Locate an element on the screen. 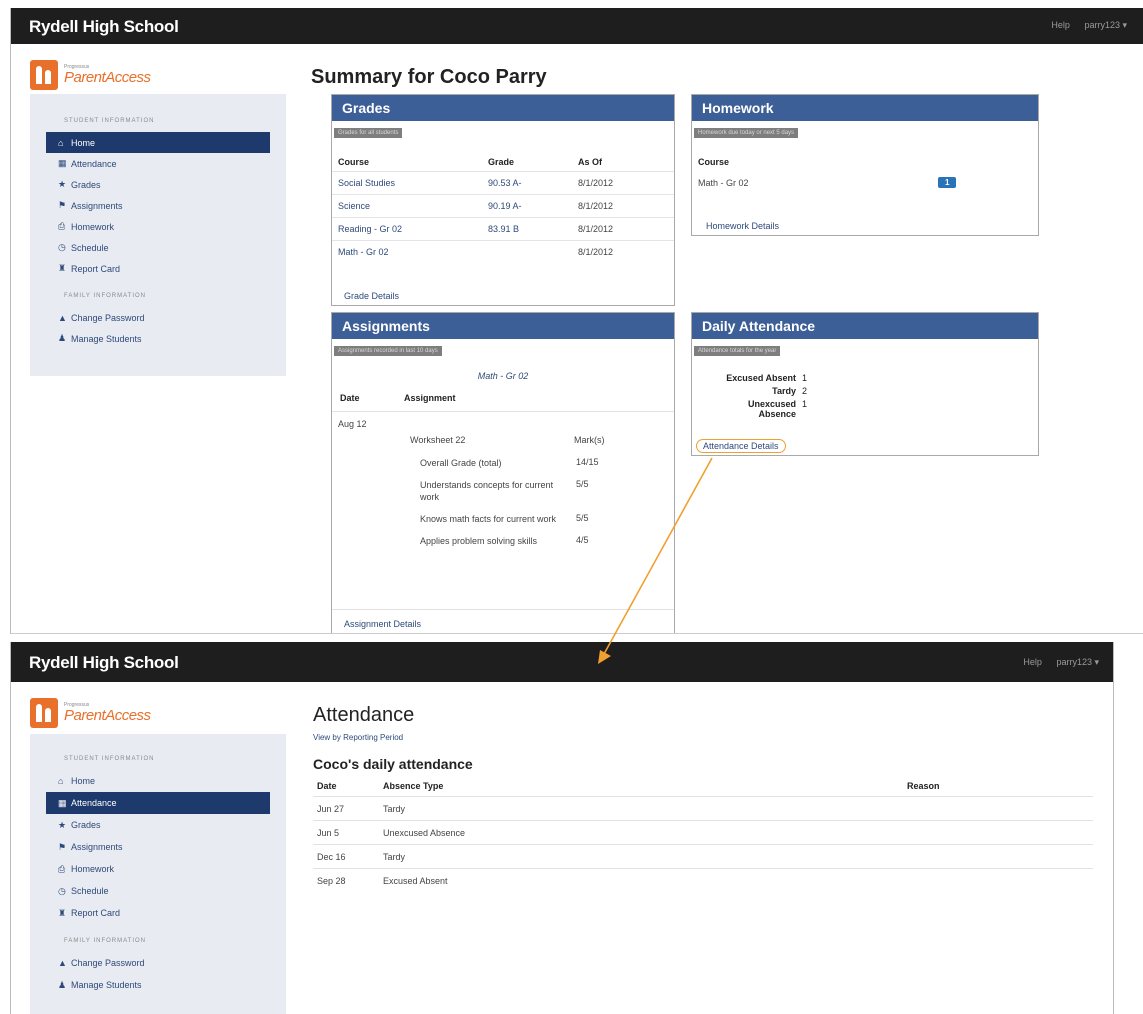 This screenshot has width=1143, height=1014. arrow-line is located at coordinates (658, 556).